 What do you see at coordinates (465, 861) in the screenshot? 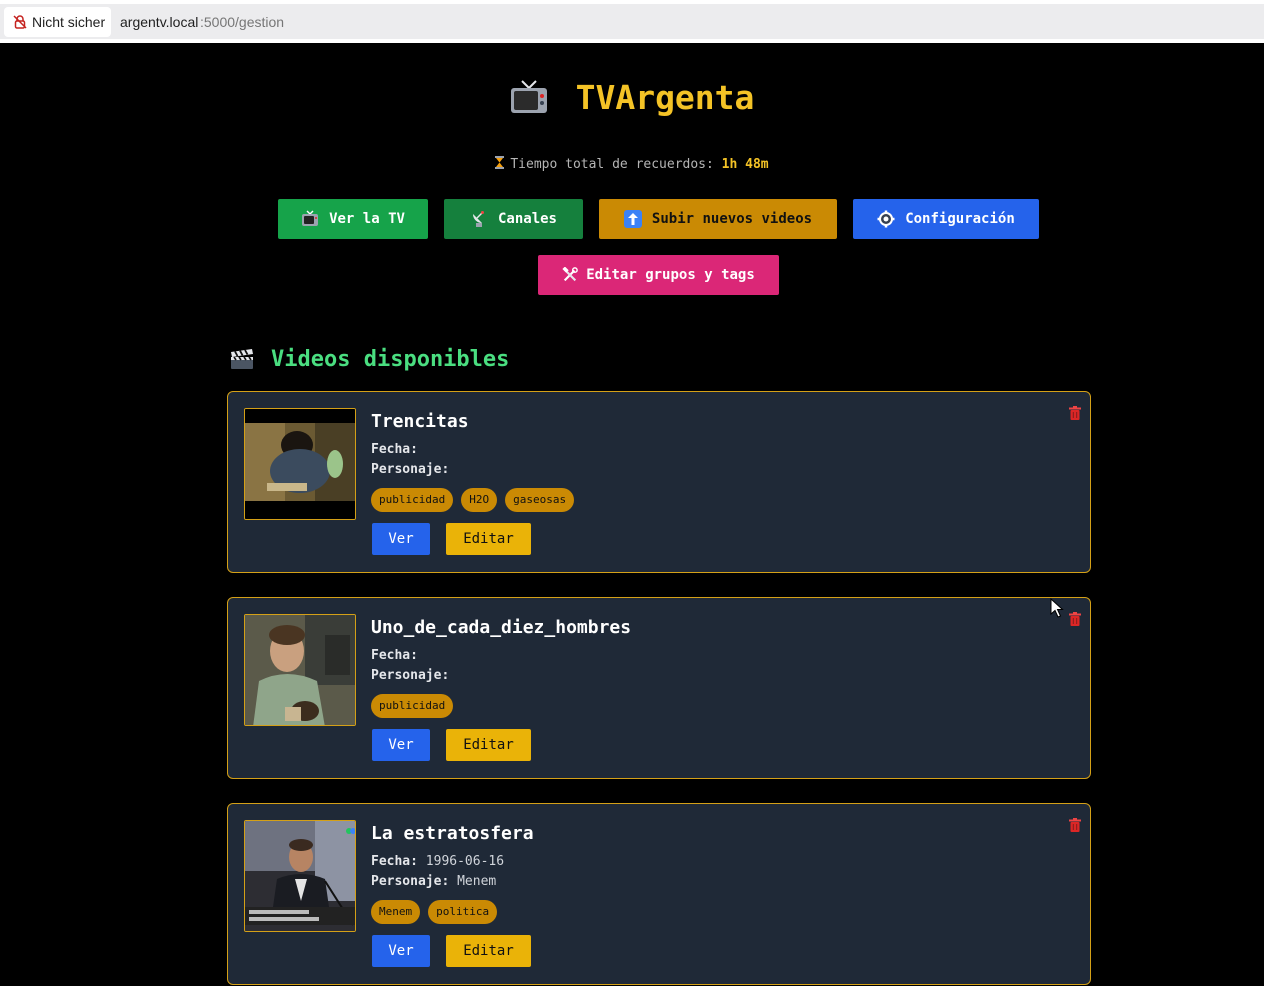
I see `fecha-value: 1996-06-16` at bounding box center [465, 861].